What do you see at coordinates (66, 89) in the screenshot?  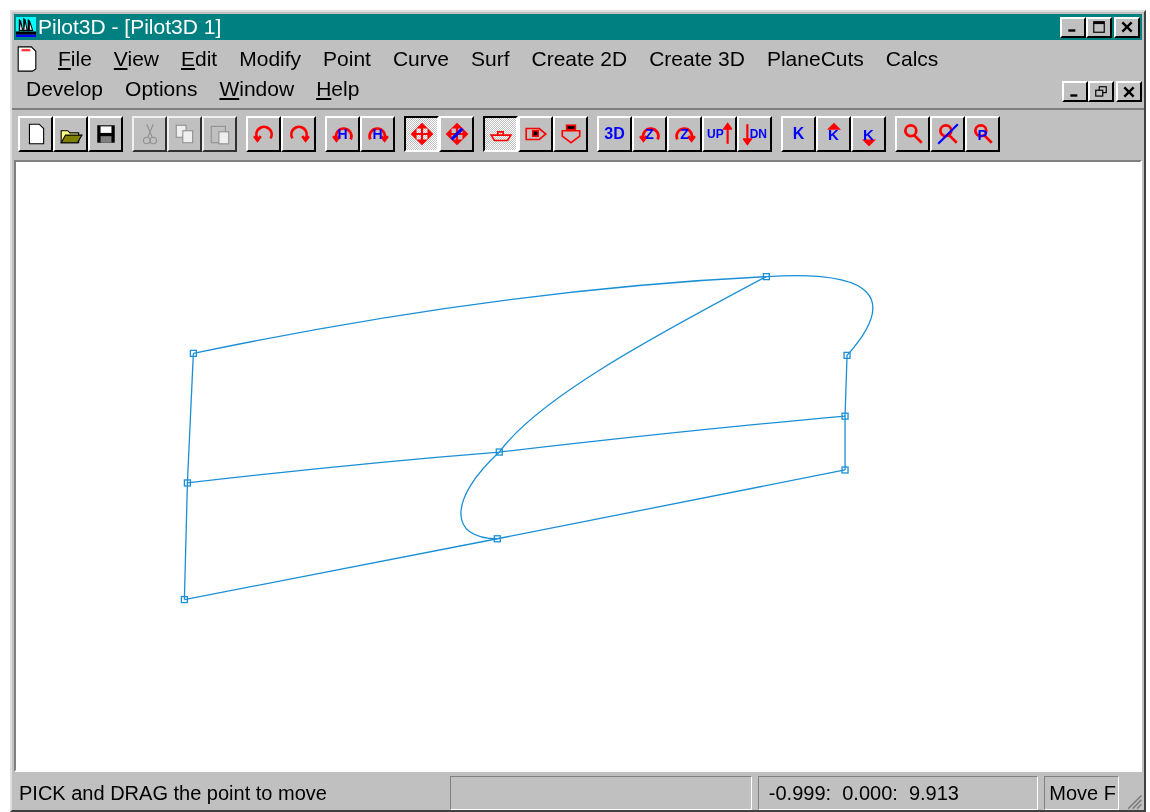 I see `menu-item: Develop` at bounding box center [66, 89].